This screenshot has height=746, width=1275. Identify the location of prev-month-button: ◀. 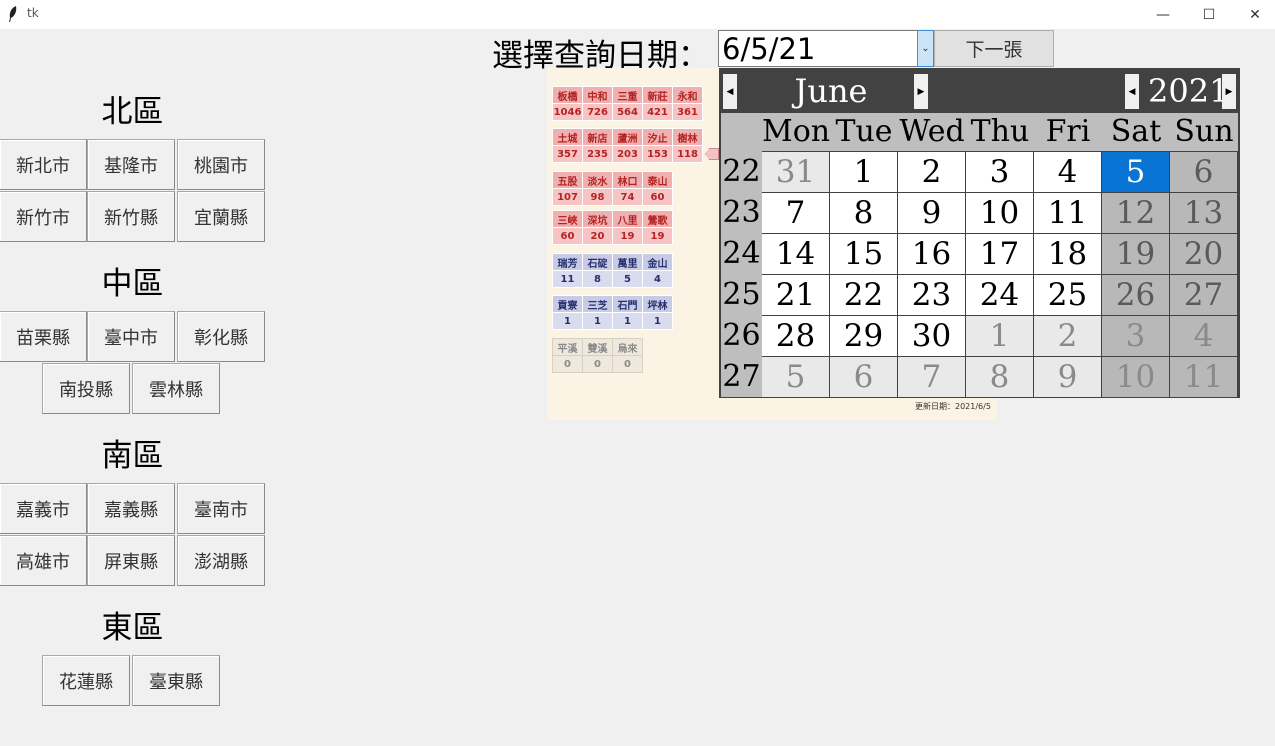
(730, 91).